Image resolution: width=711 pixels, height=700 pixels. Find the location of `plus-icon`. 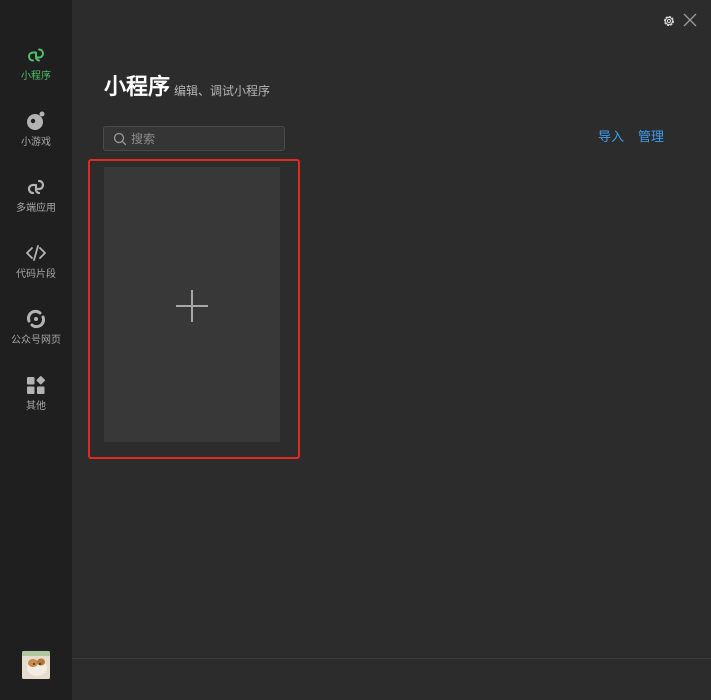

plus-icon is located at coordinates (192, 306).